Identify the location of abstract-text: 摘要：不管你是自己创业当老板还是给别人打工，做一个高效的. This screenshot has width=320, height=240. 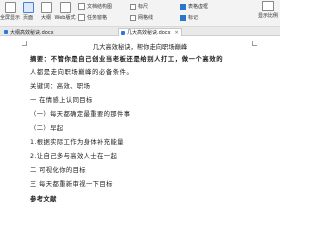
(127, 59).